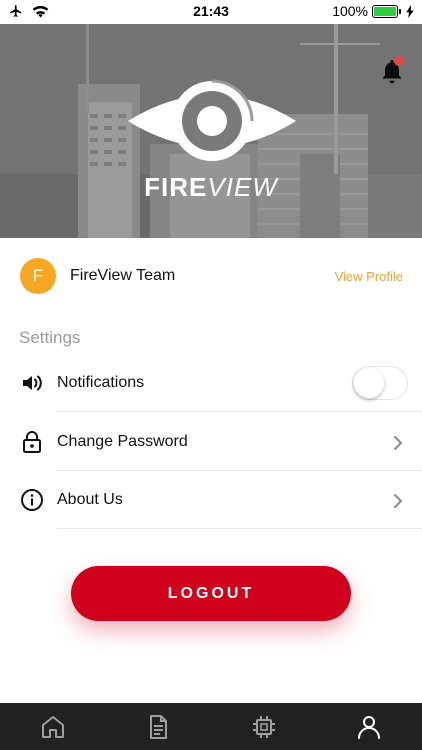 The width and height of the screenshot is (422, 750). What do you see at coordinates (123, 275) in the screenshot?
I see `team-name: FireView Team` at bounding box center [123, 275].